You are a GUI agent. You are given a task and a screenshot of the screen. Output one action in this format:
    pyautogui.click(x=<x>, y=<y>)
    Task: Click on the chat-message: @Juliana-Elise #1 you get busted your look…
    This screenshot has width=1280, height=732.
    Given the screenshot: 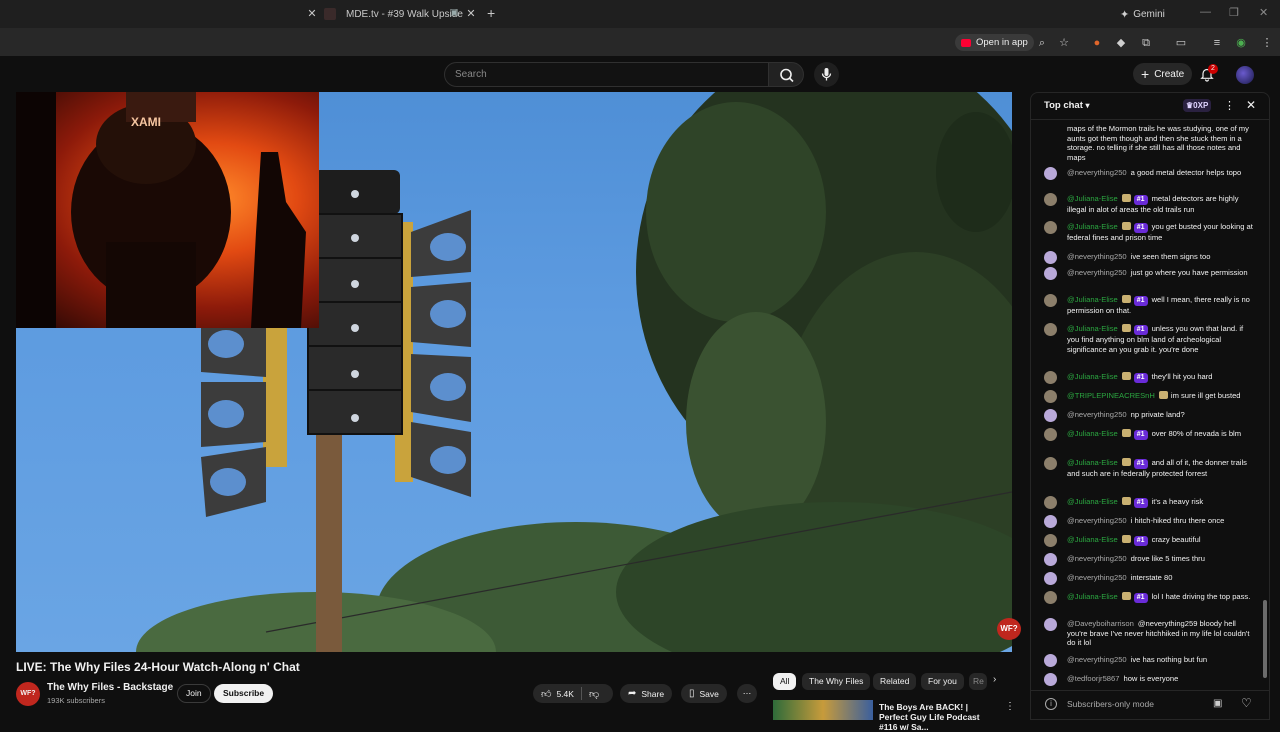 What is the action you would take?
    pyautogui.click(x=1150, y=232)
    